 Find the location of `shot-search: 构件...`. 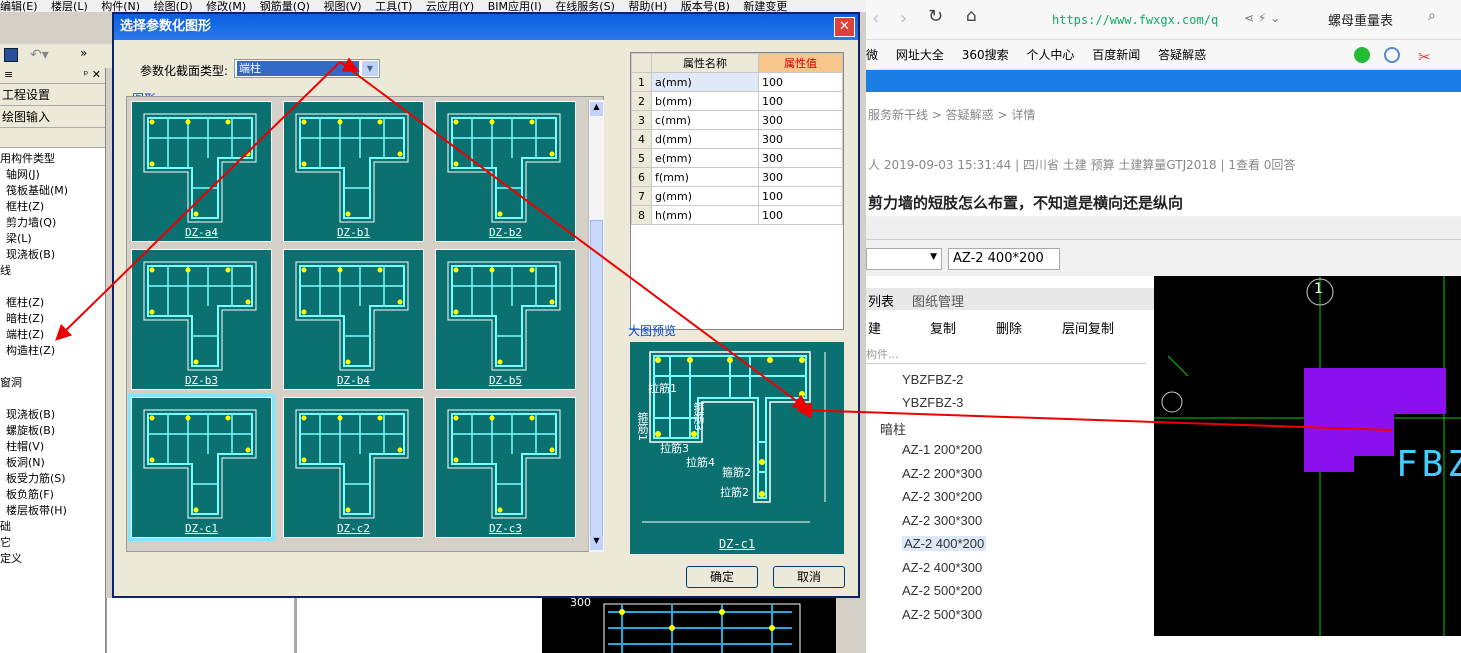

shot-search: 构件... is located at coordinates (1006, 355).